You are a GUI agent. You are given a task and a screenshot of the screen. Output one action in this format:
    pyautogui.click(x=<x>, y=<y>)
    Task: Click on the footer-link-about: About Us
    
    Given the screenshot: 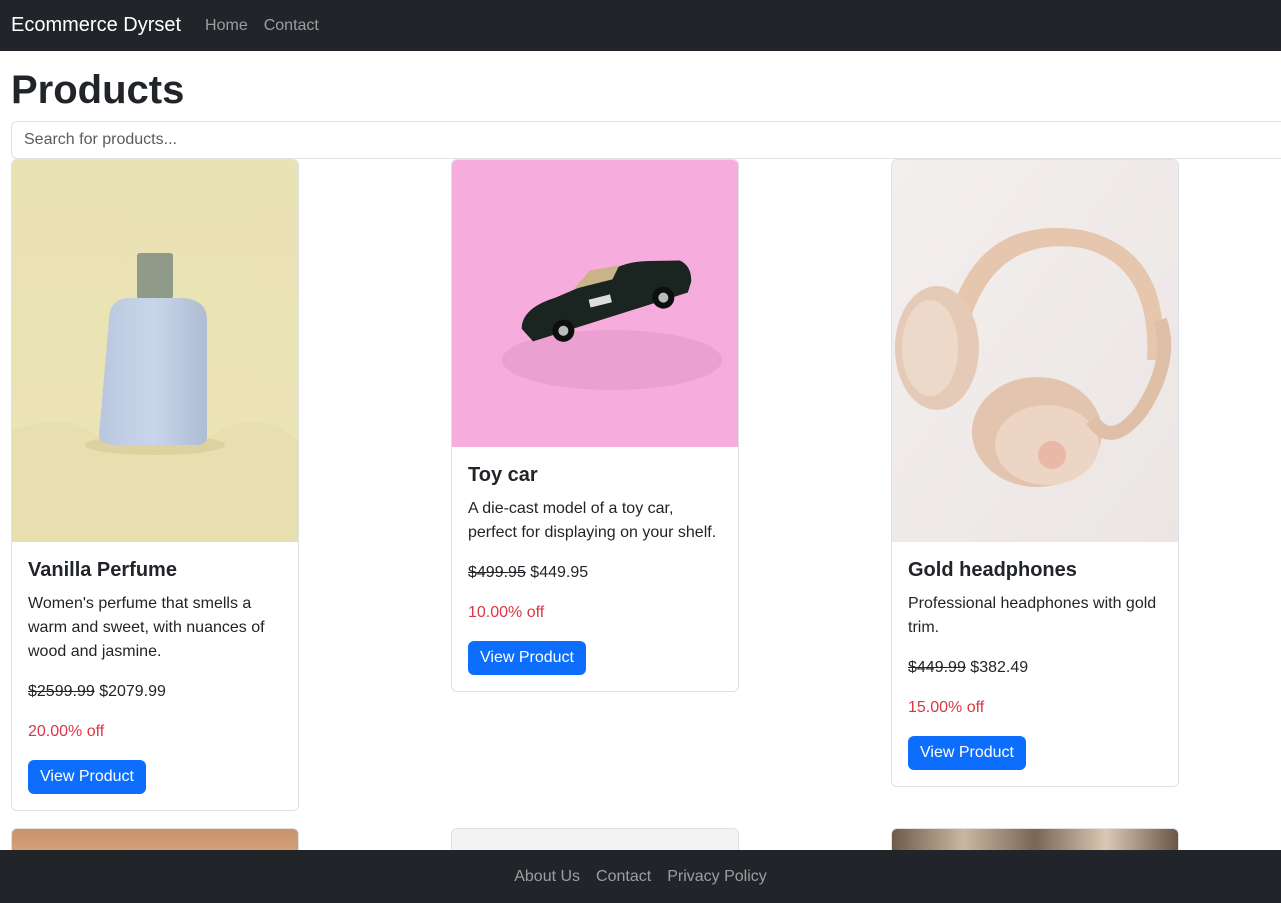 What is the action you would take?
    pyautogui.click(x=547, y=877)
    